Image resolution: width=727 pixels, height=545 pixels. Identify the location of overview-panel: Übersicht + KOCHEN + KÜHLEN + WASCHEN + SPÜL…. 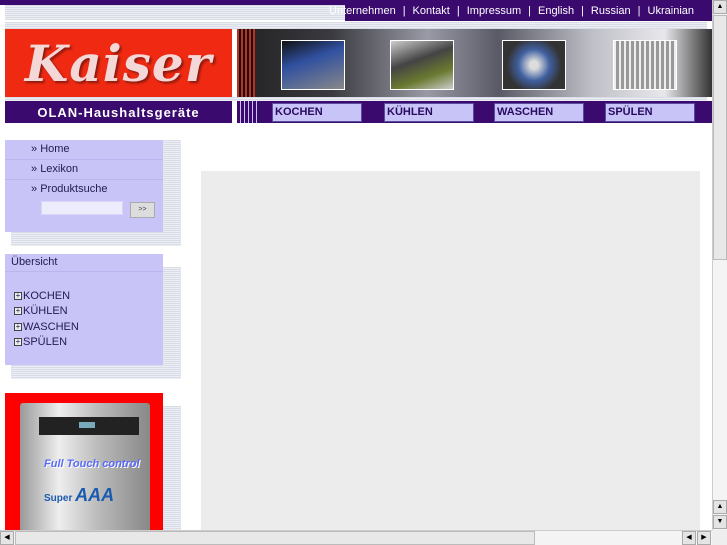
(84, 309).